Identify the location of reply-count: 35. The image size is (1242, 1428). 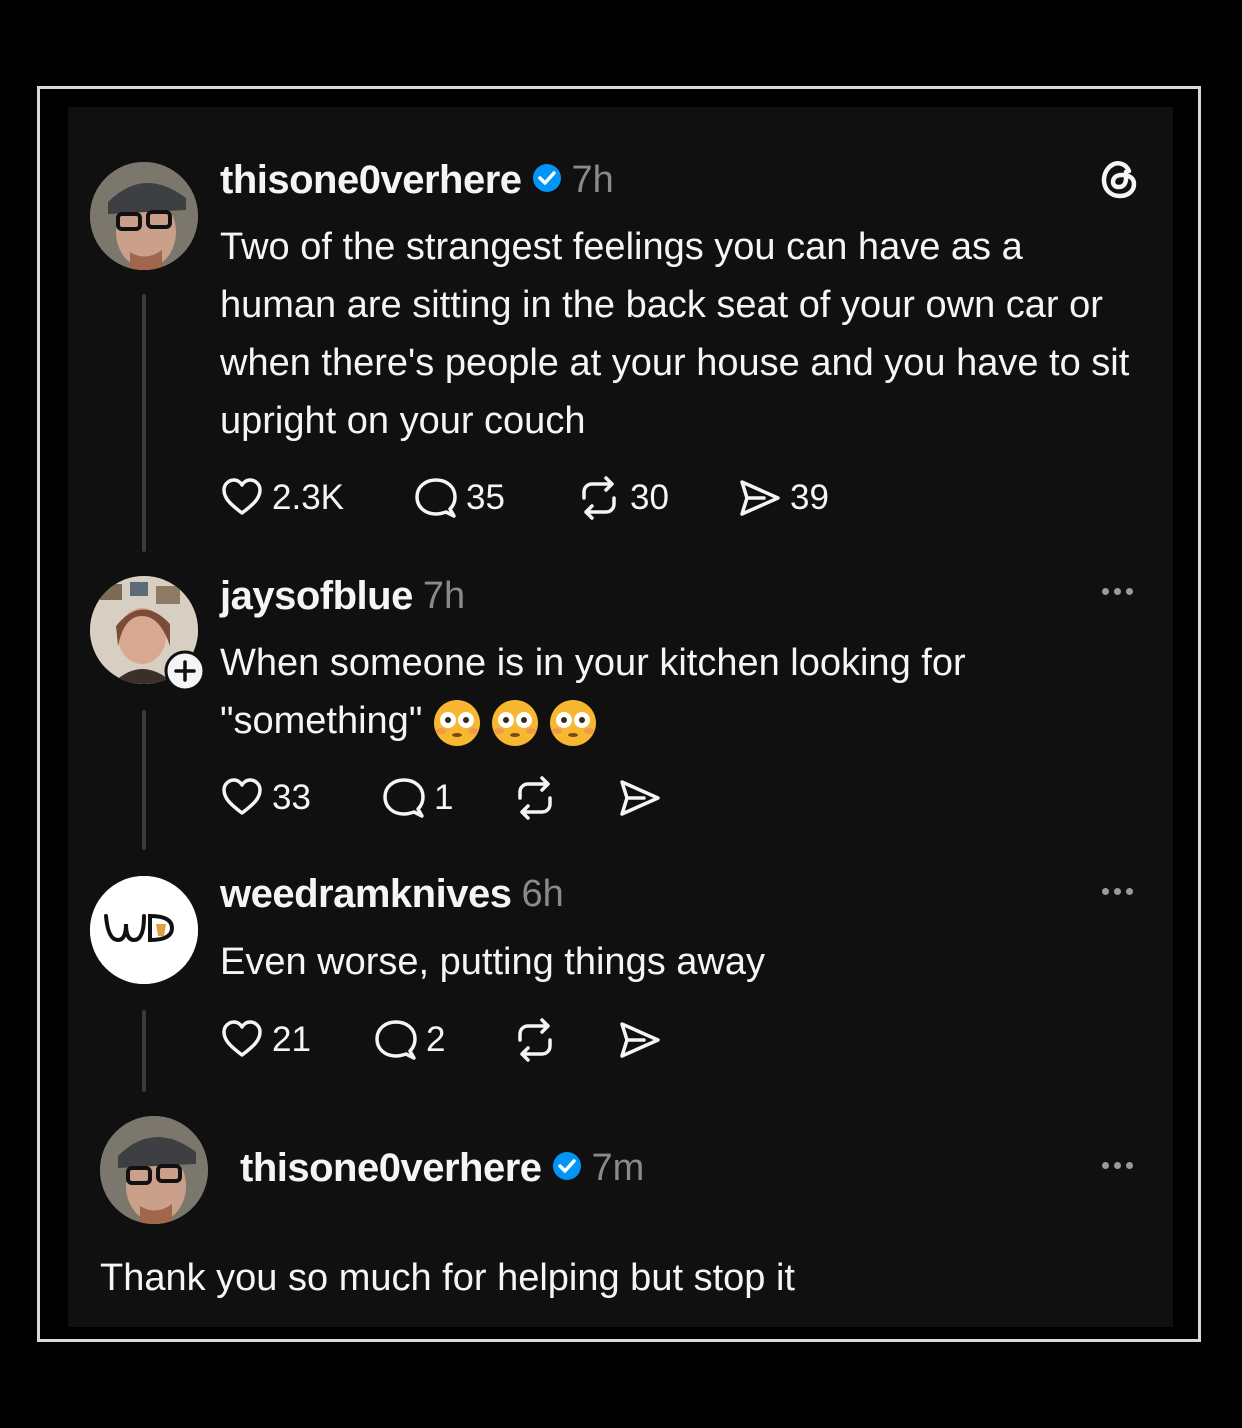
(485, 497).